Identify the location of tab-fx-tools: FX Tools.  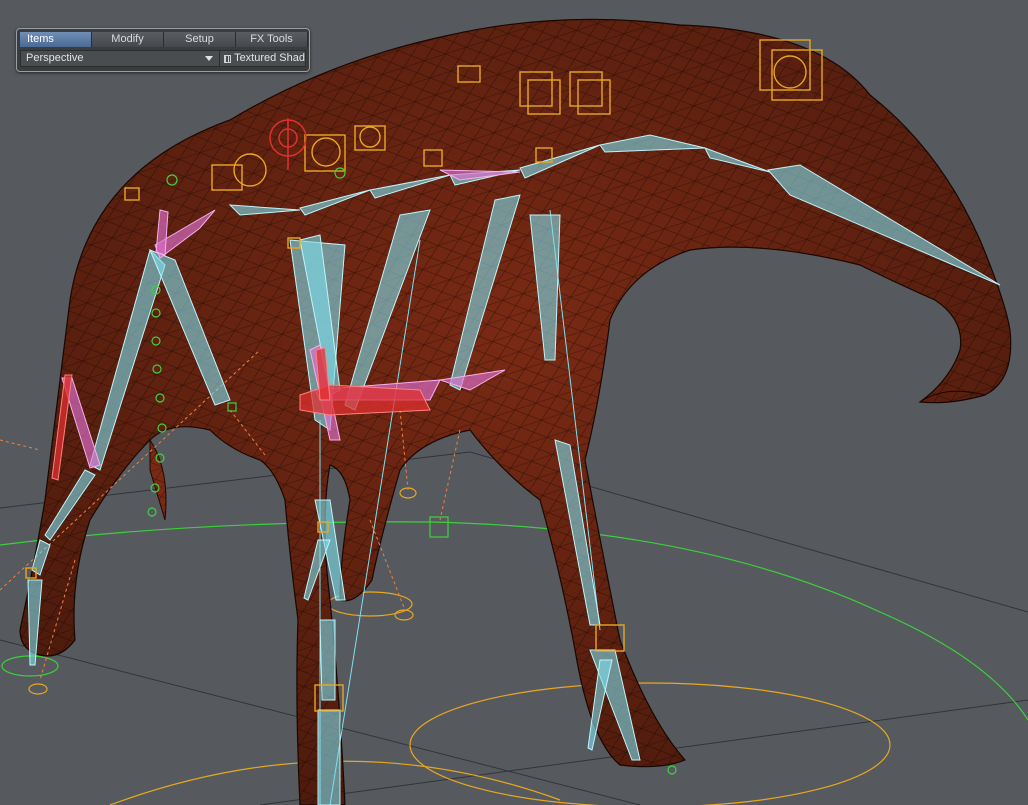
(272, 39).